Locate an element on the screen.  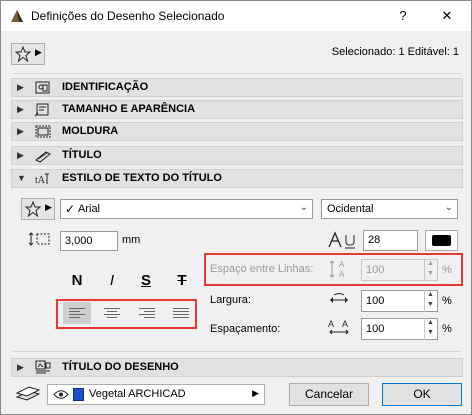
font-size-input: 3,000 is located at coordinates (89, 241).